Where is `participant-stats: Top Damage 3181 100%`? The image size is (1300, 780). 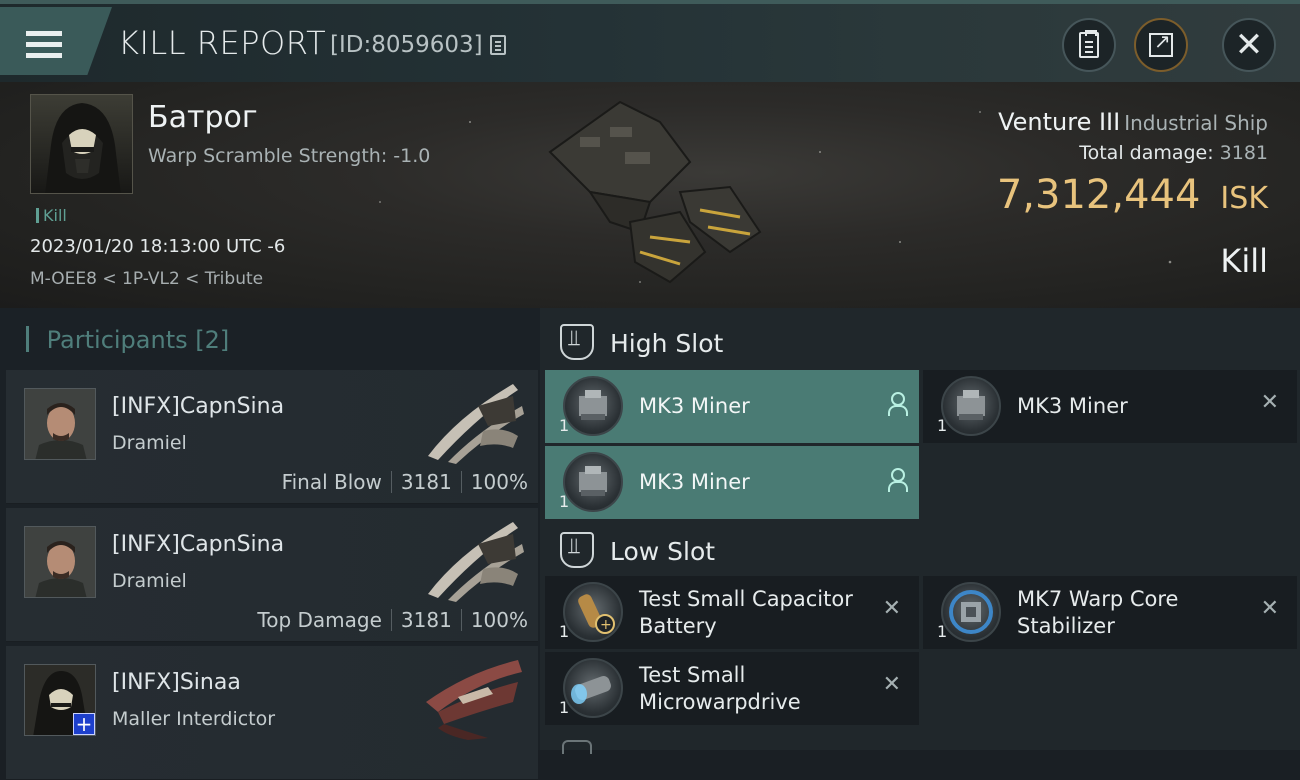 participant-stats: Top Damage 3181 100% is located at coordinates (392, 620).